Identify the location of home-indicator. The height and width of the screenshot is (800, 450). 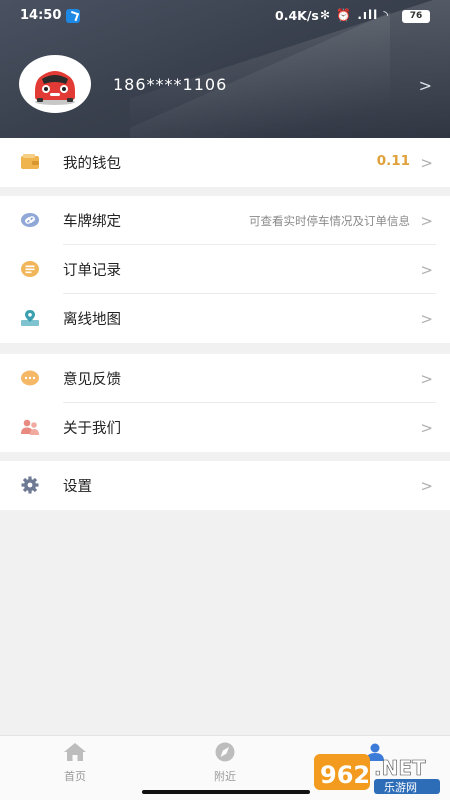
(226, 792).